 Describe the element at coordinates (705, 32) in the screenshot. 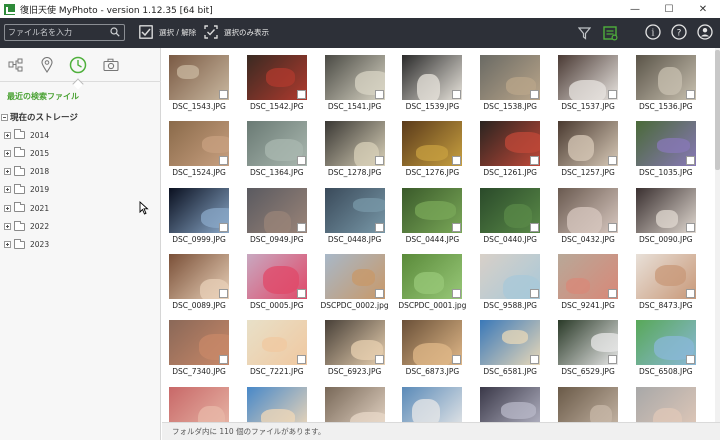

I see `account-button` at that location.